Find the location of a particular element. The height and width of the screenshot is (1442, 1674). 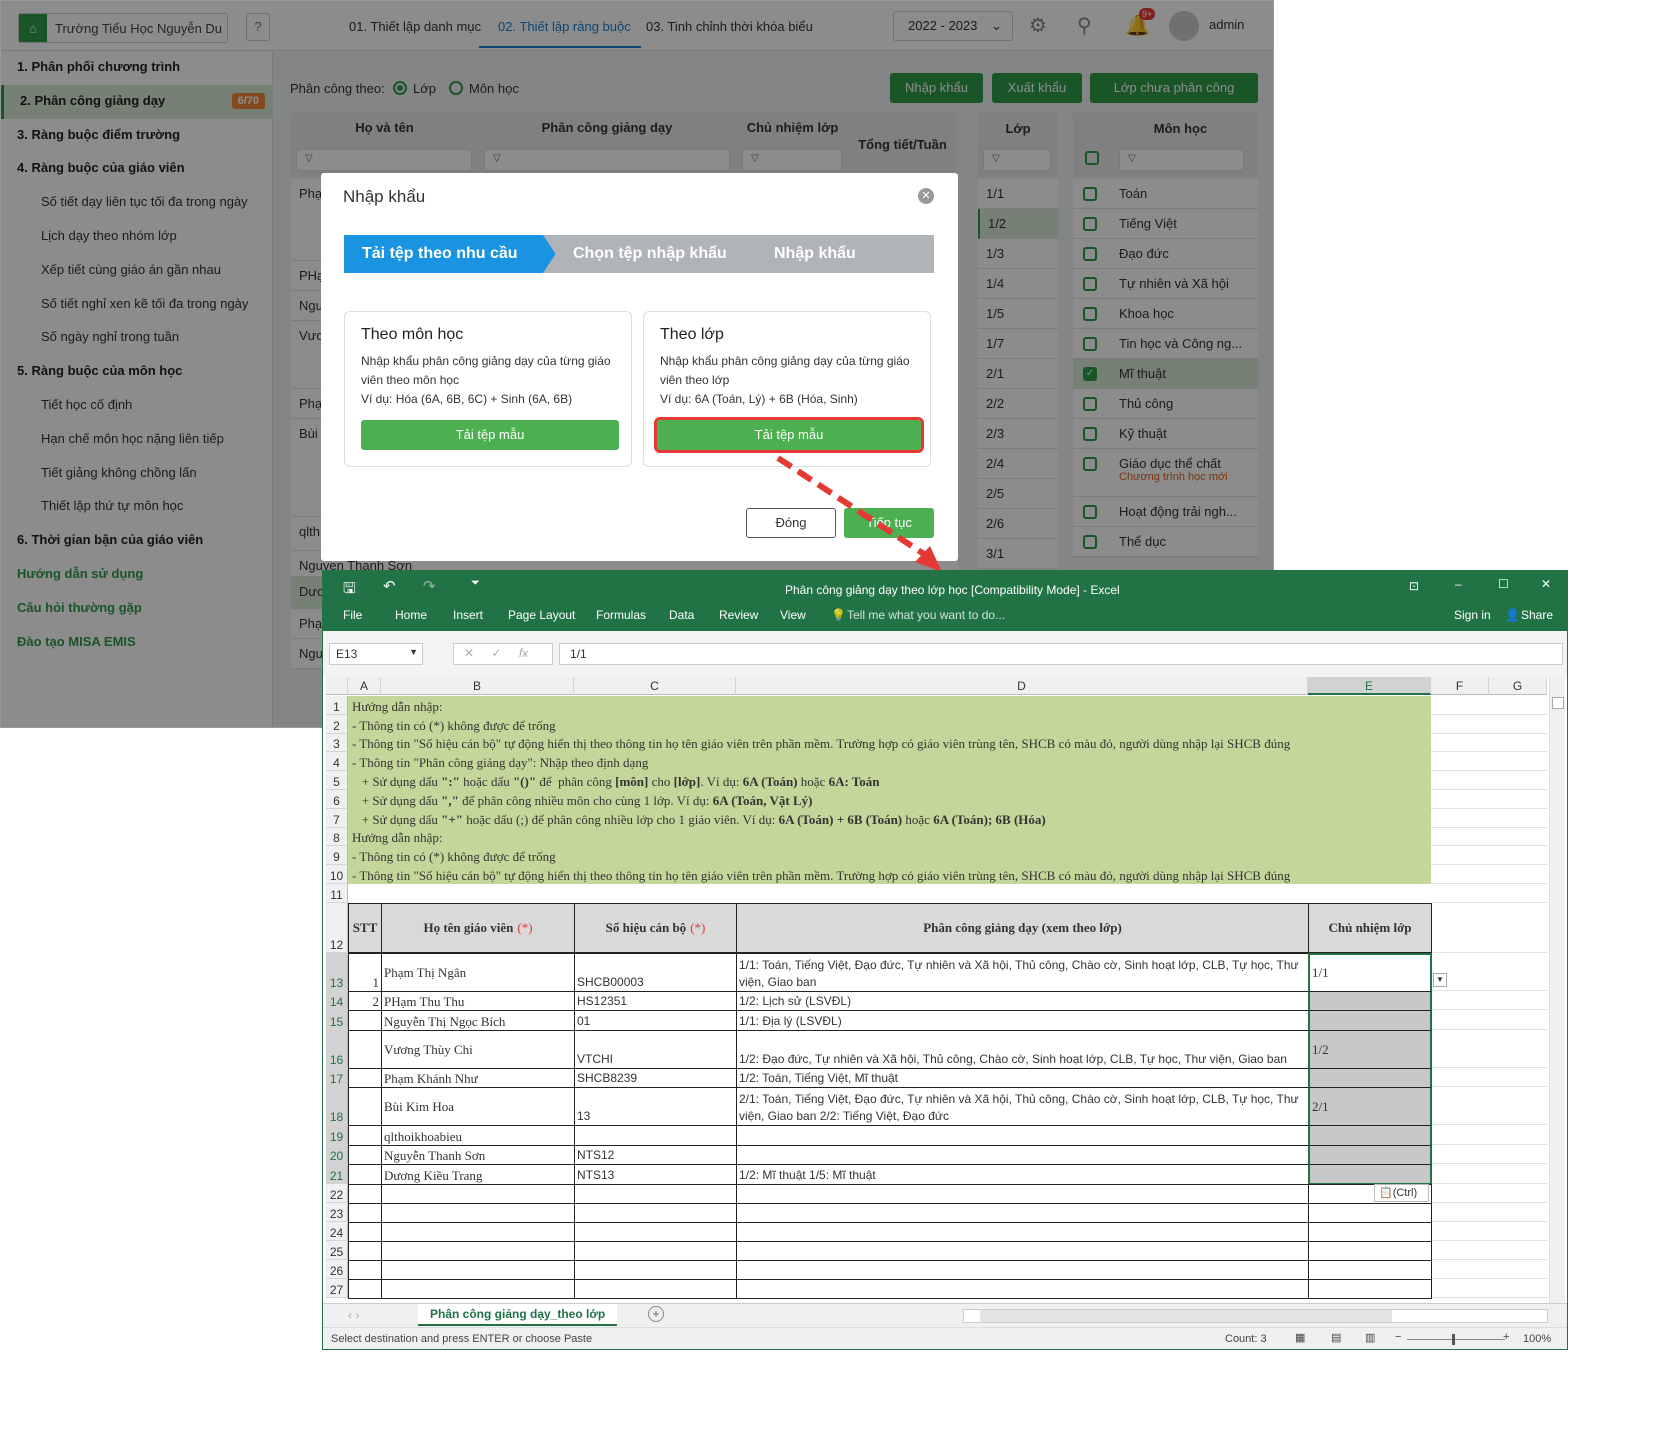

table-cell-name: Nguyễn Thanh Sơn is located at coordinates (478, 1155).